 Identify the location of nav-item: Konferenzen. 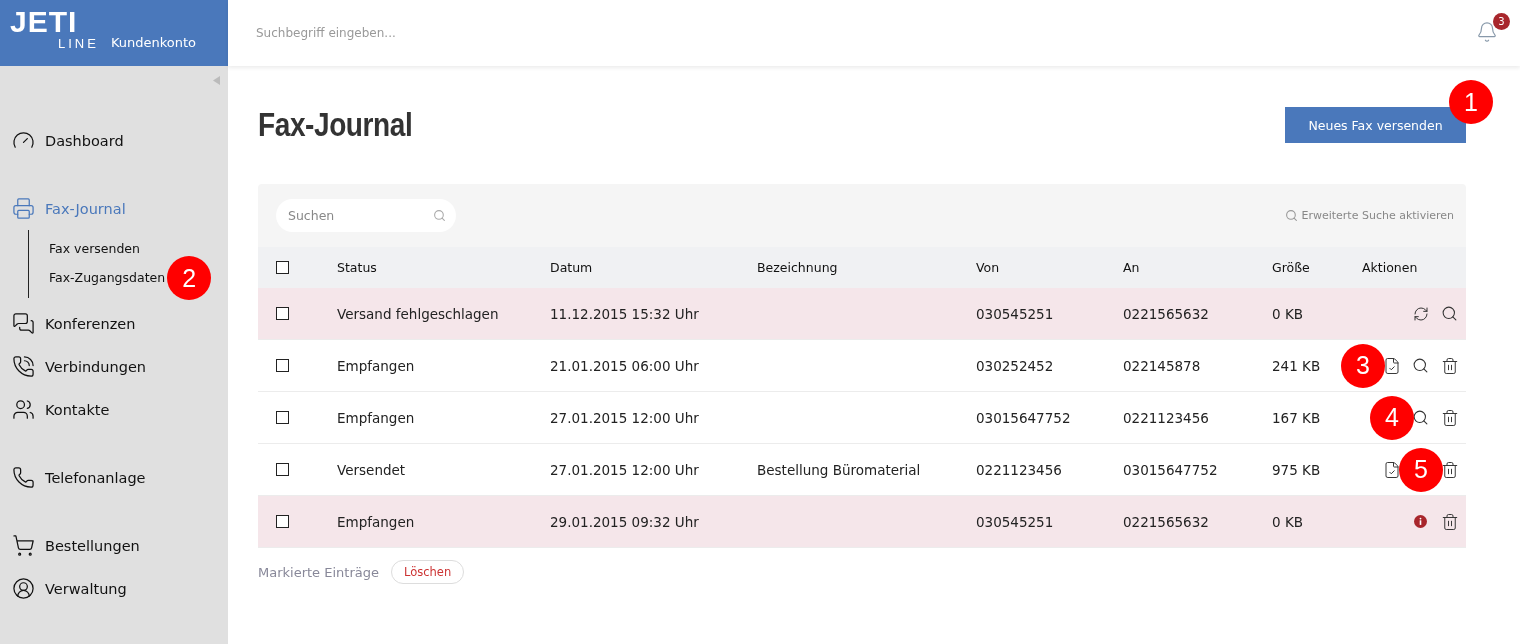
(114, 323).